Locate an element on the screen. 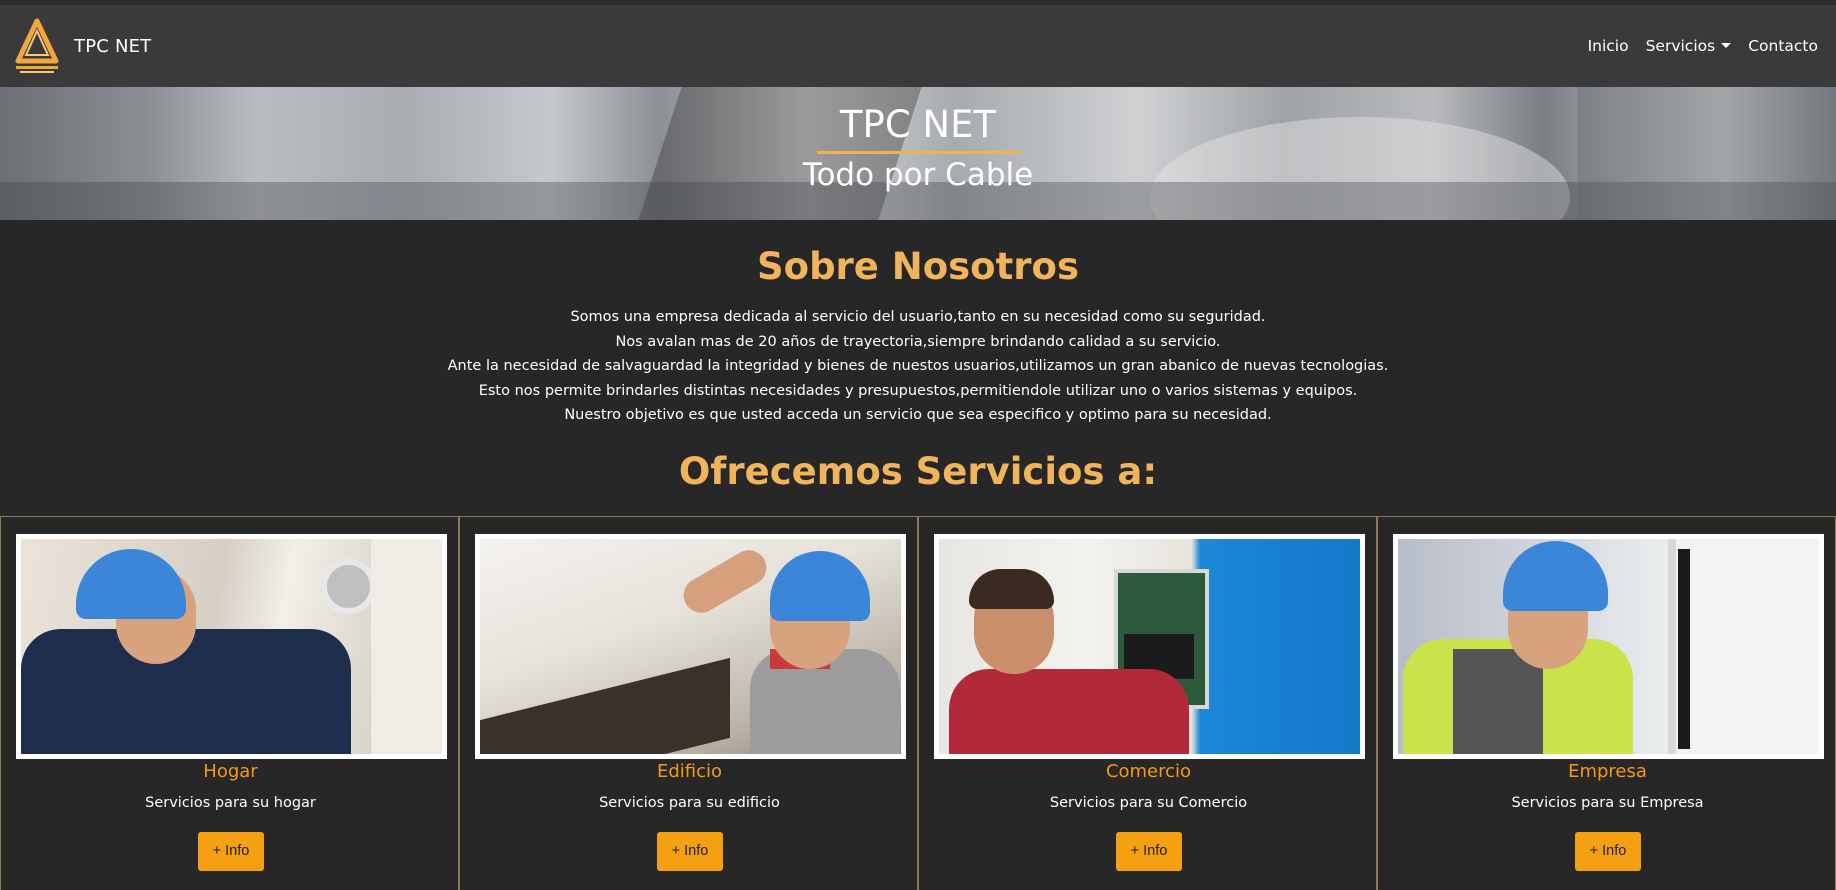 This screenshot has height=890, width=1836. brand: TPC NET is located at coordinates (82, 46).